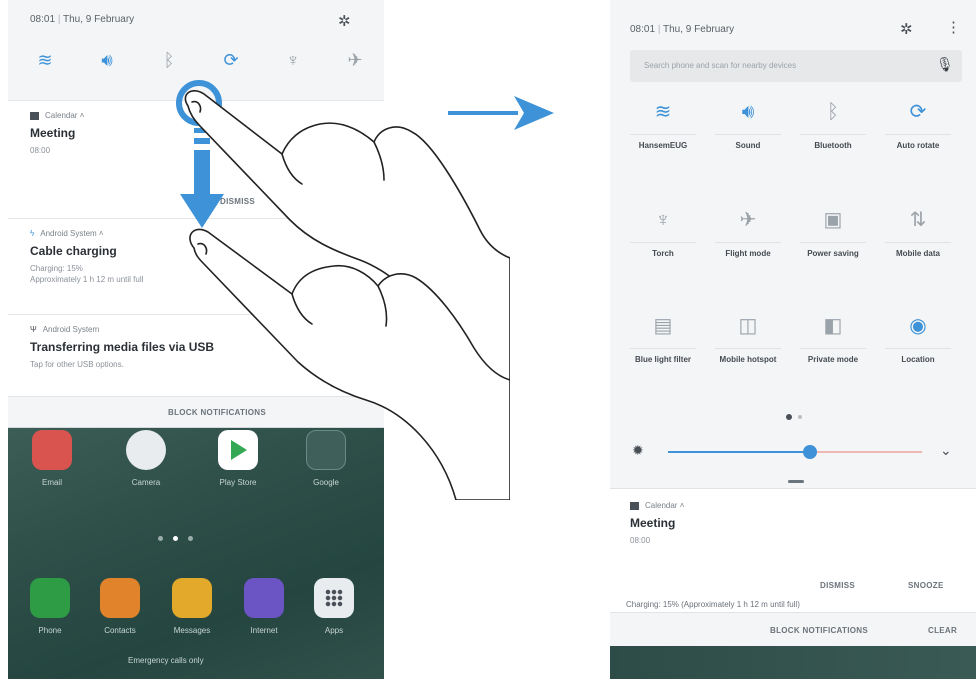 This screenshot has height=679, width=976. Describe the element at coordinates (56, 268) in the screenshot. I see `notification-text: Charging: 15%` at that location.